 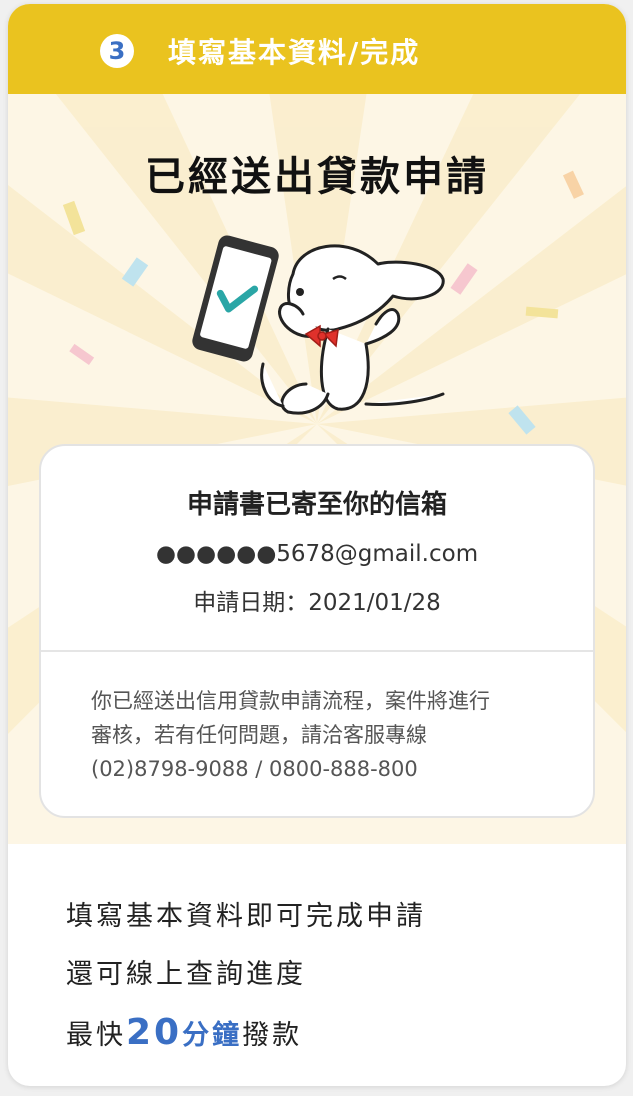 What do you see at coordinates (317, 554) in the screenshot?
I see `masked-email: ●●●●●●5678@gmail.com` at bounding box center [317, 554].